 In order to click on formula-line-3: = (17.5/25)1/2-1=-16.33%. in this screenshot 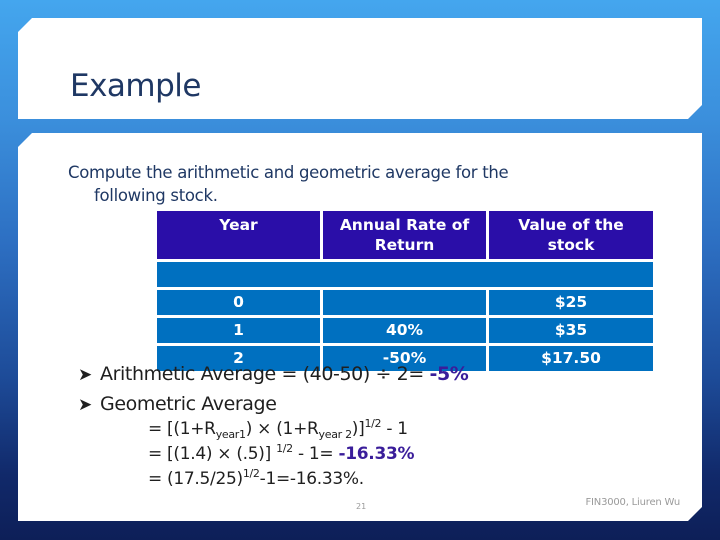, I will do `click(281, 479)`.